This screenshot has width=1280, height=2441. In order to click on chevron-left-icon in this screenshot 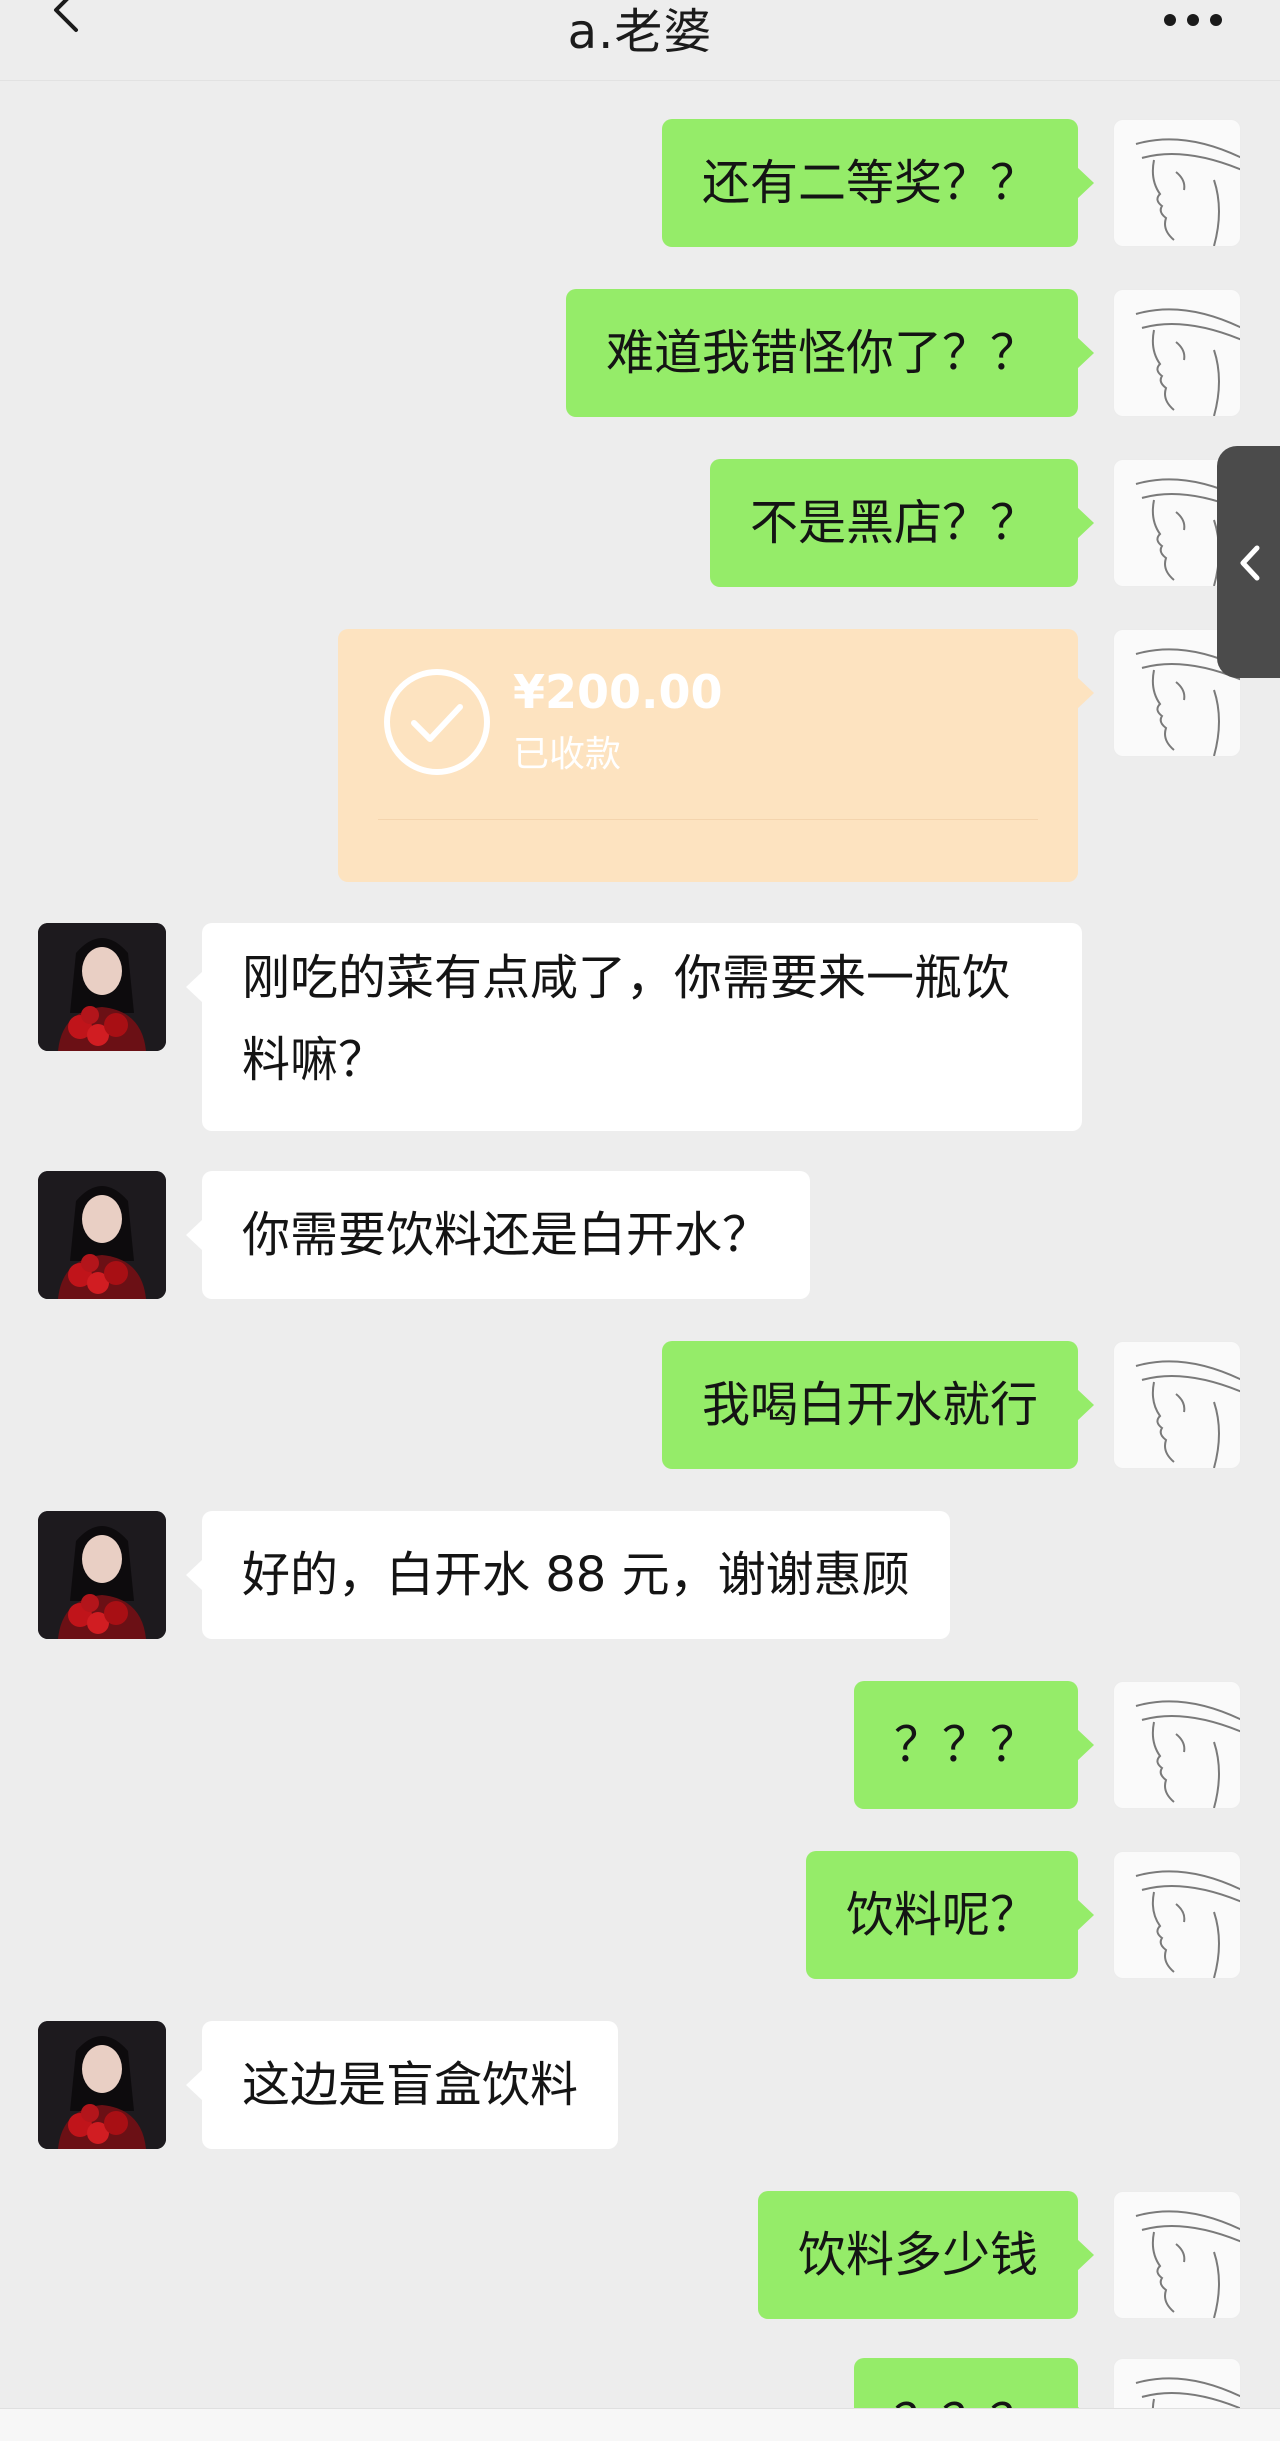, I will do `click(1250, 563)`.